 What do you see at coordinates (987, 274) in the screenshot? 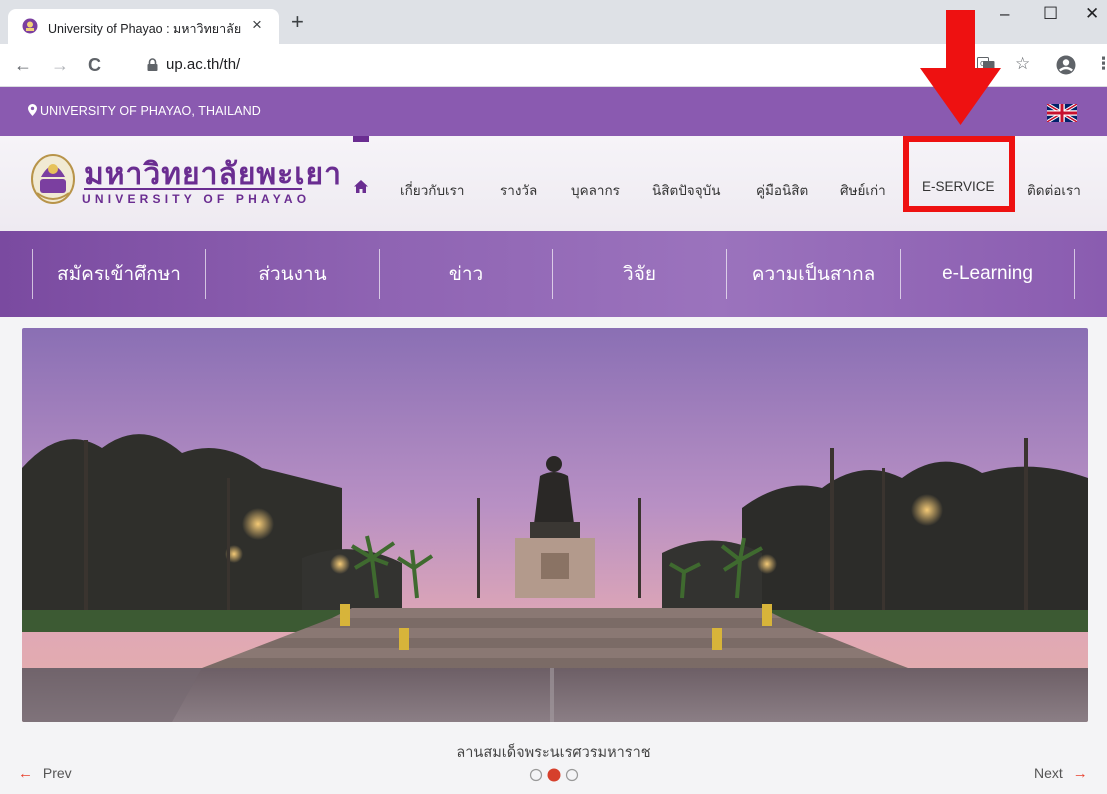
I see `category-e-learning: e-Learning` at bounding box center [987, 274].